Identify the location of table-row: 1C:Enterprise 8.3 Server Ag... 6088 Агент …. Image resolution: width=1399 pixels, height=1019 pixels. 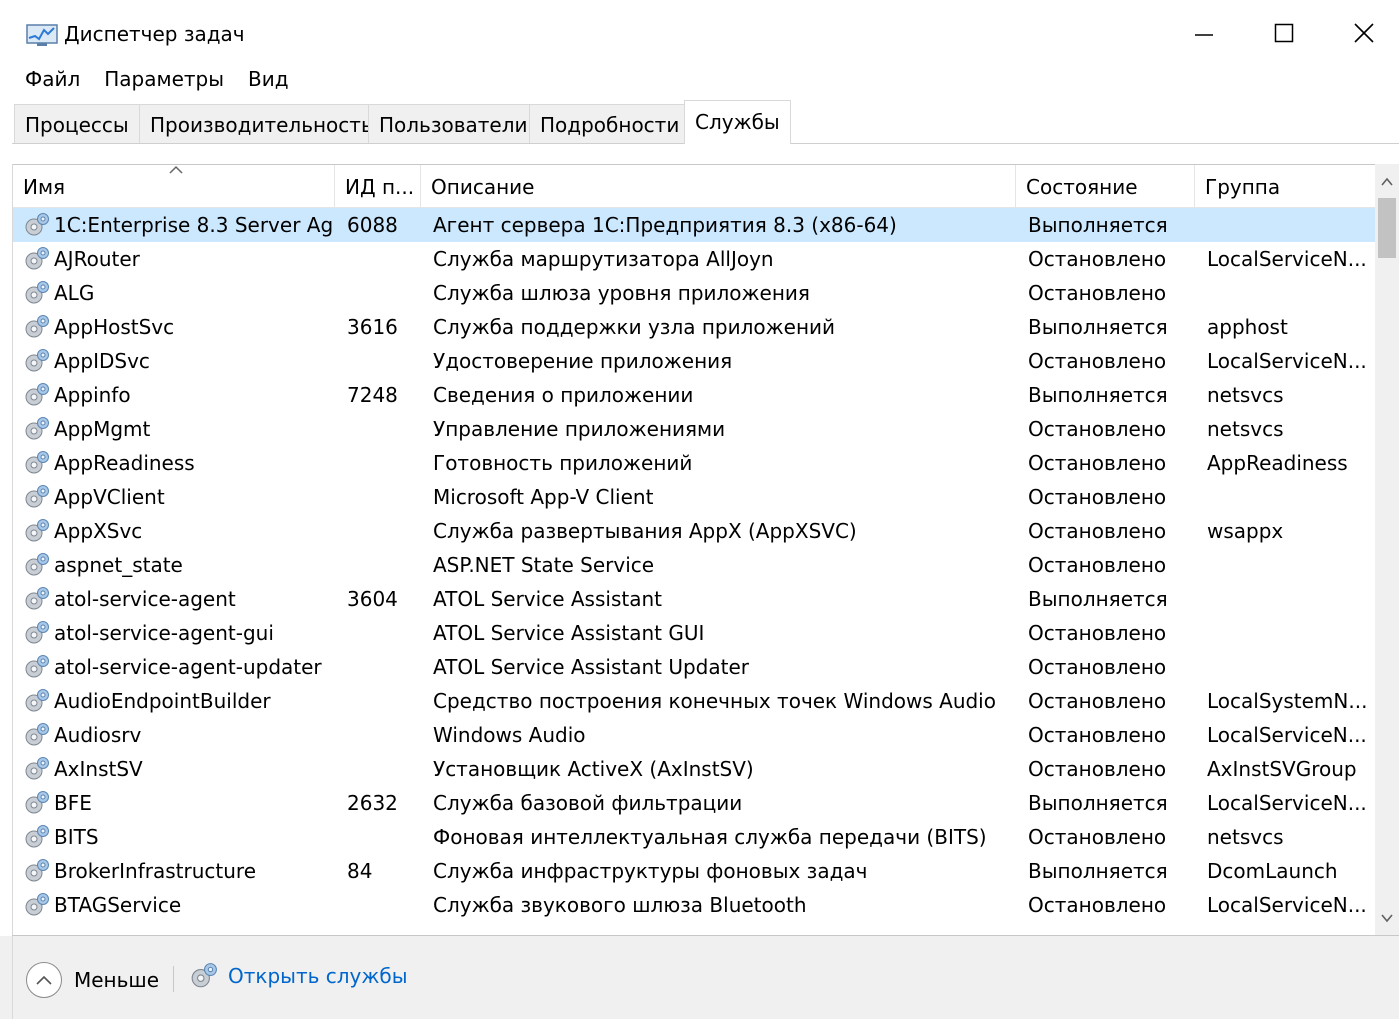
(694, 225).